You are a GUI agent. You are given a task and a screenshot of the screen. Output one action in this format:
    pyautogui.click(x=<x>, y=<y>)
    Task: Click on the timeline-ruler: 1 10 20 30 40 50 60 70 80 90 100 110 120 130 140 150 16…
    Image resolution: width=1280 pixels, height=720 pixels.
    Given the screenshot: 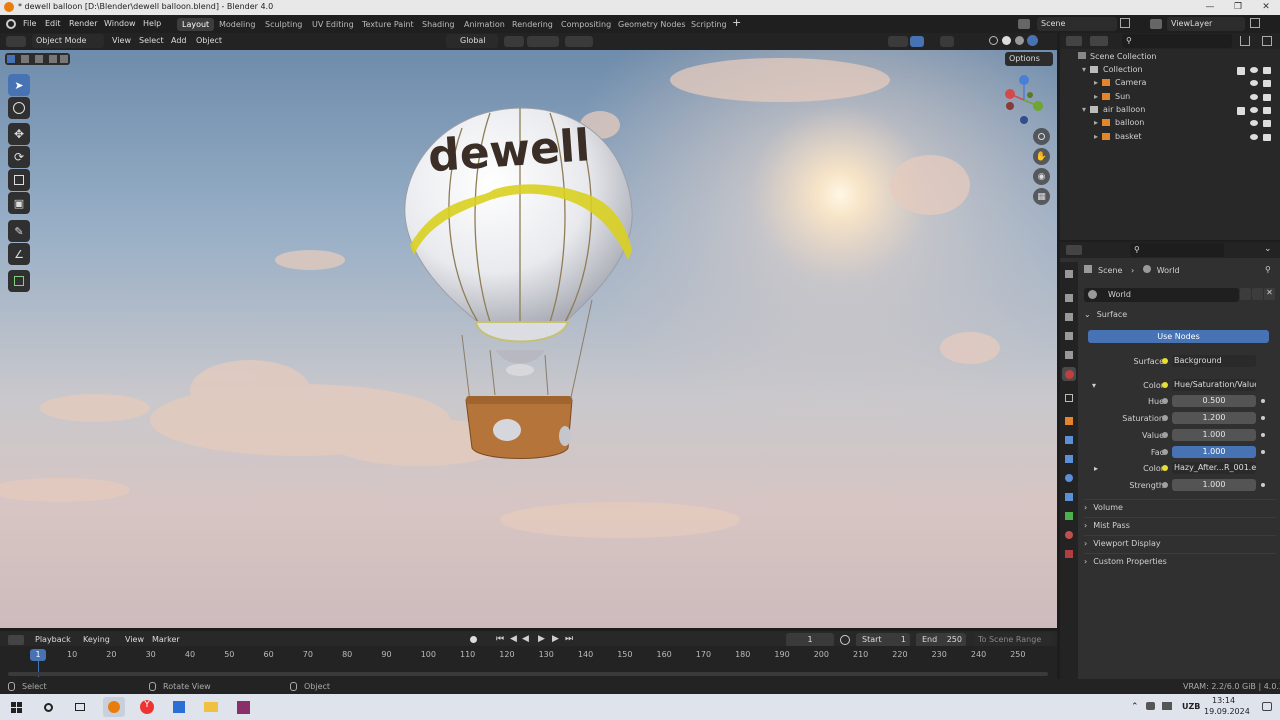 What is the action you would take?
    pyautogui.click(x=528, y=662)
    